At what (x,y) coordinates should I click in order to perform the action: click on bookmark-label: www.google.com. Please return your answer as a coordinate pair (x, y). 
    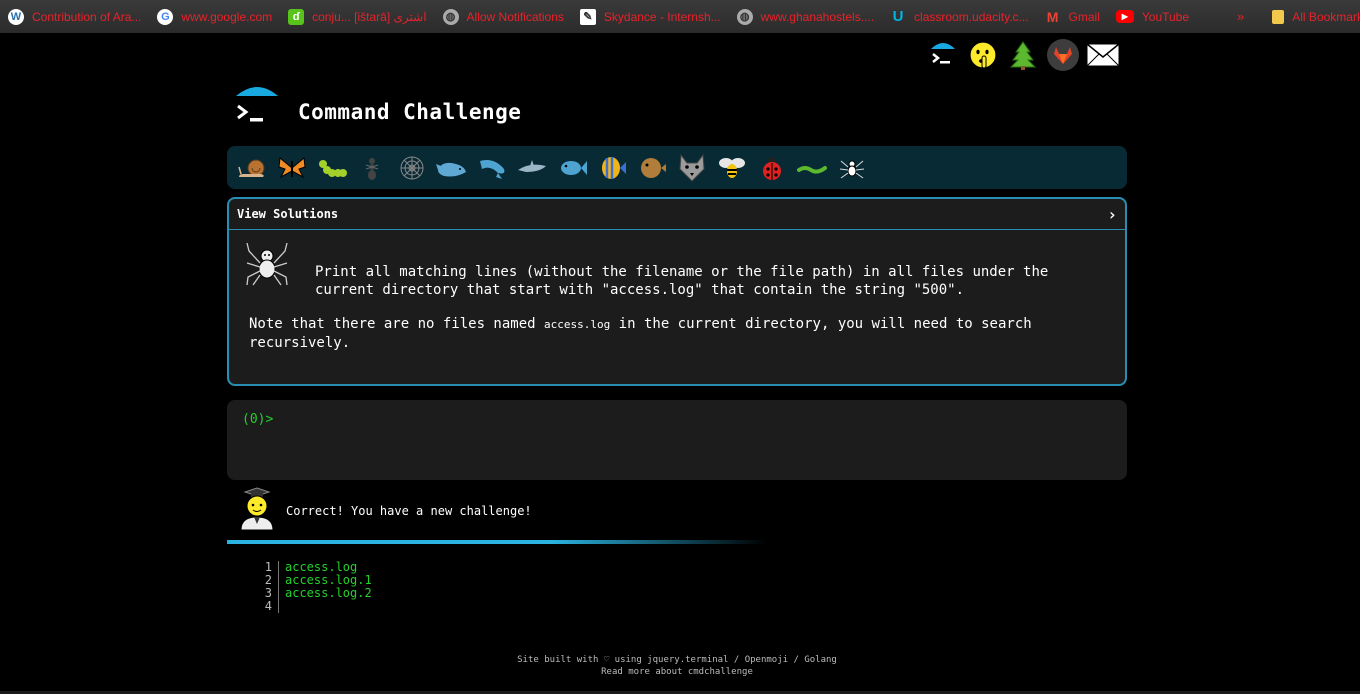
    Looking at the image, I should click on (227, 16).